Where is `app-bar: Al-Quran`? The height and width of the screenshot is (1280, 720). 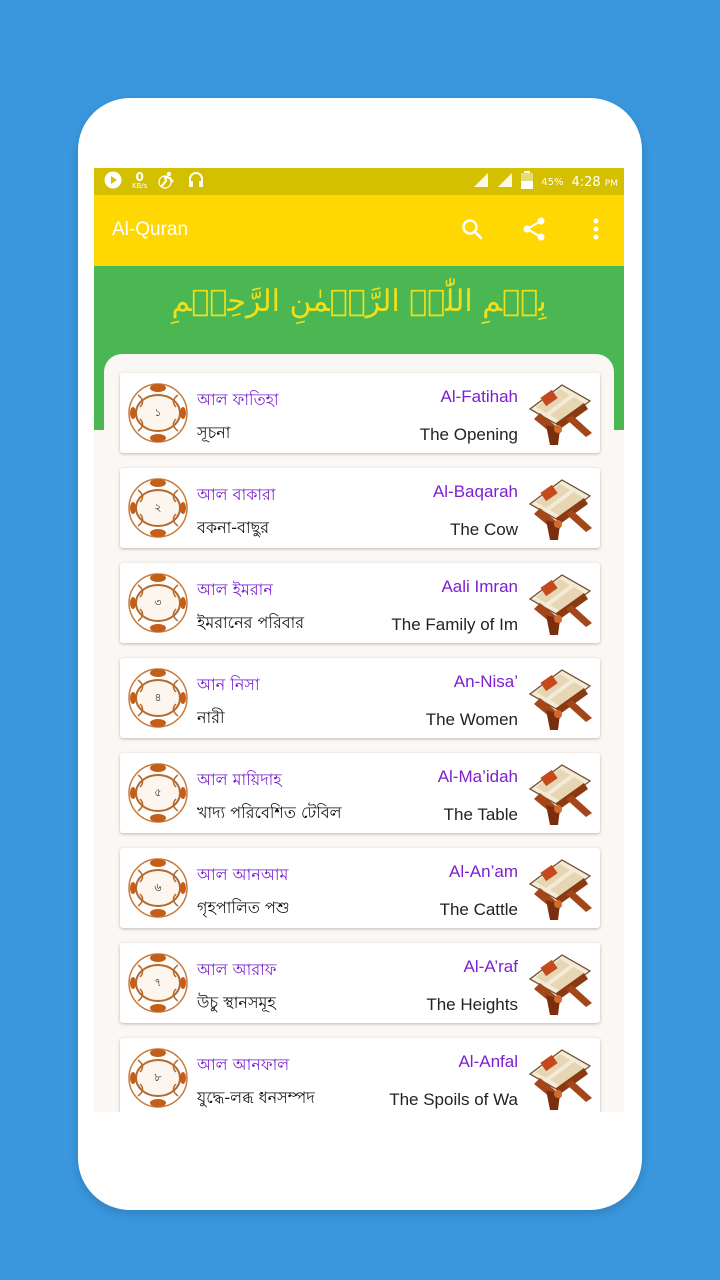
app-bar: Al-Quran is located at coordinates (359, 230).